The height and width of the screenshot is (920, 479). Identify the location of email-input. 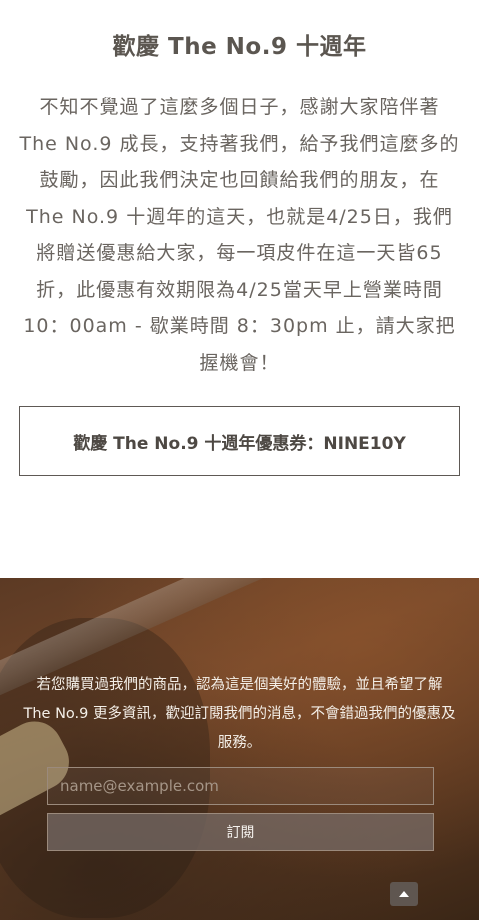
(240, 786).